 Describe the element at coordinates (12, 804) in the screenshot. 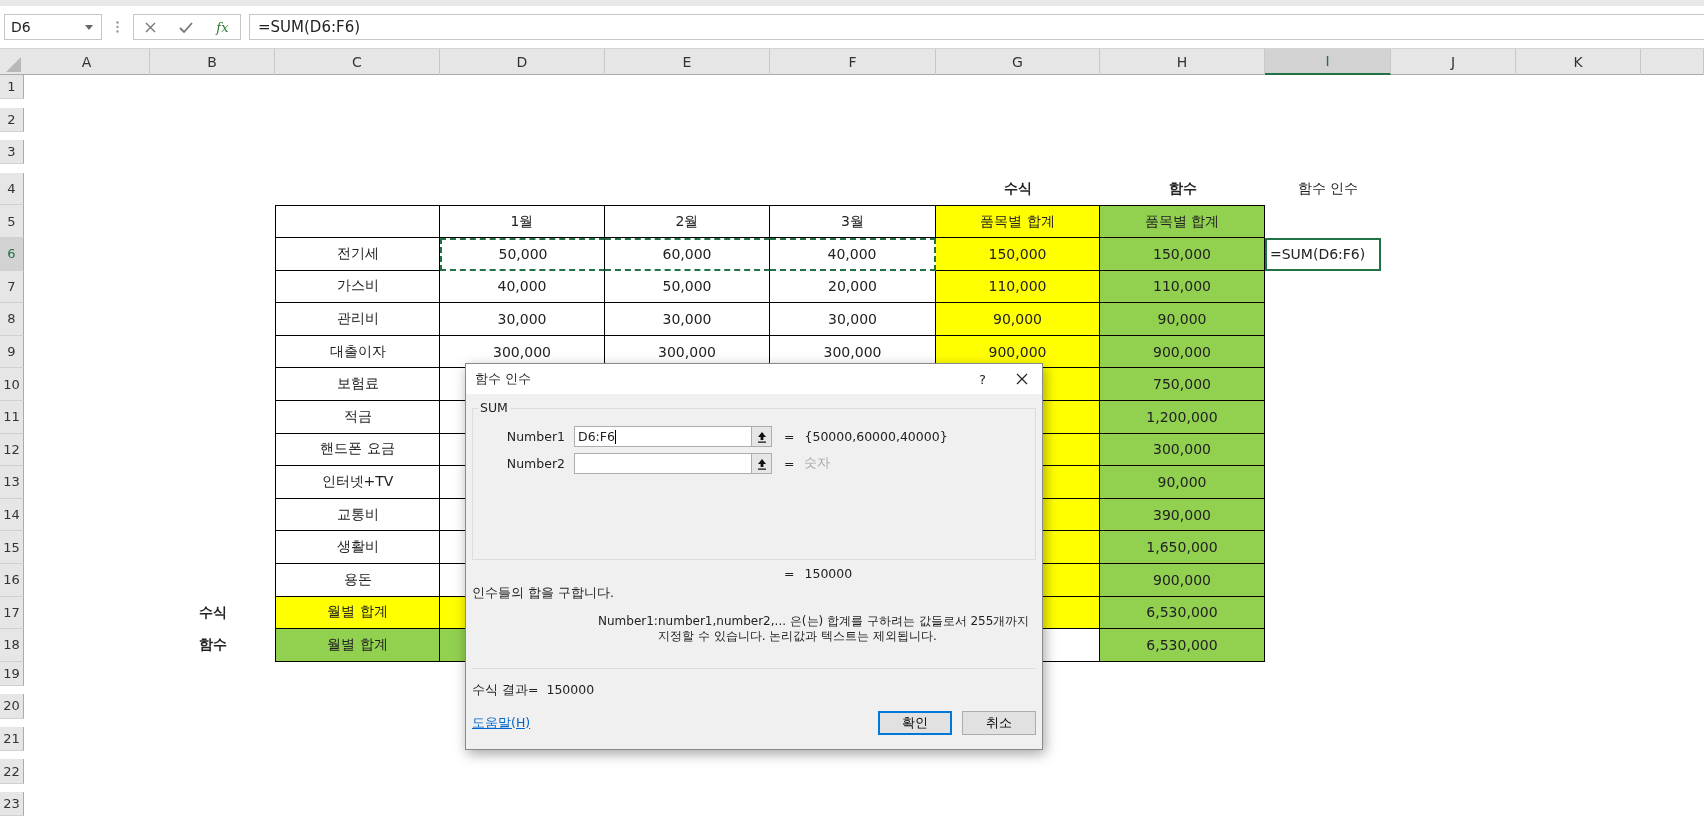

I see `row-header: 23` at that location.